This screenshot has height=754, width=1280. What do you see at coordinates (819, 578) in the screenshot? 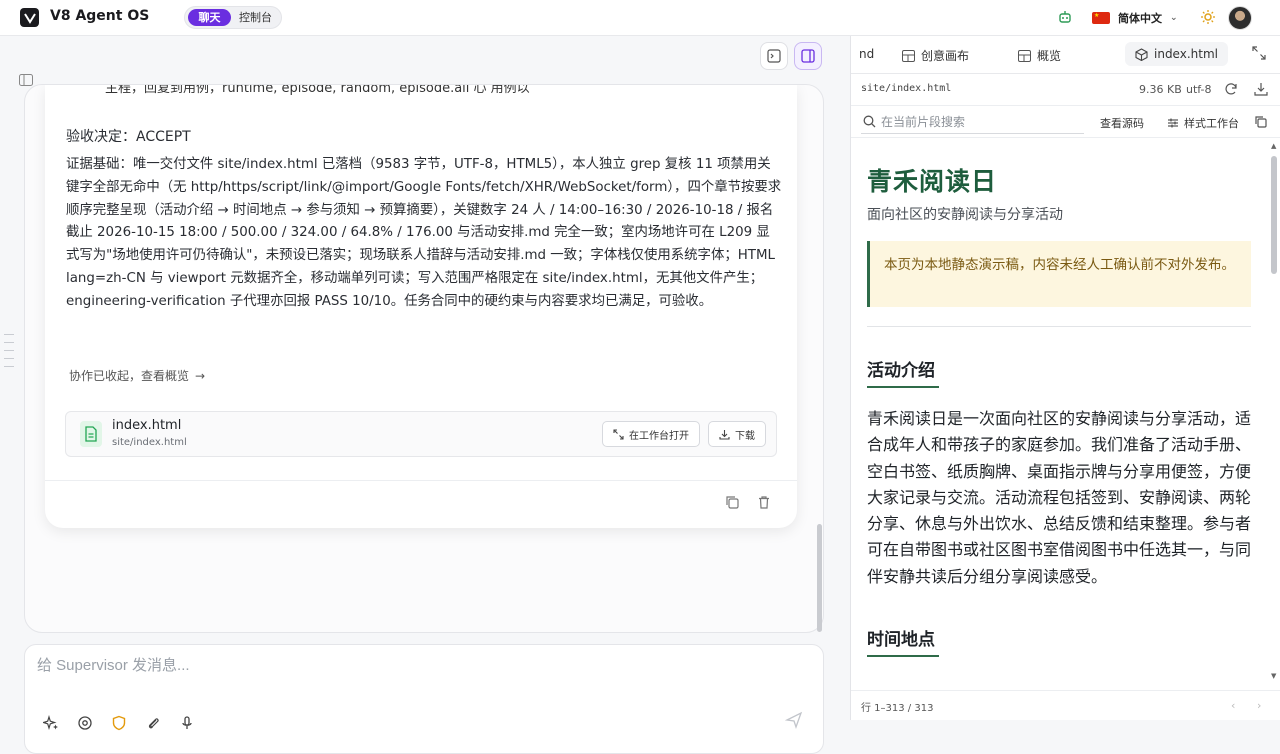
I see `chat-scrollbar` at bounding box center [819, 578].